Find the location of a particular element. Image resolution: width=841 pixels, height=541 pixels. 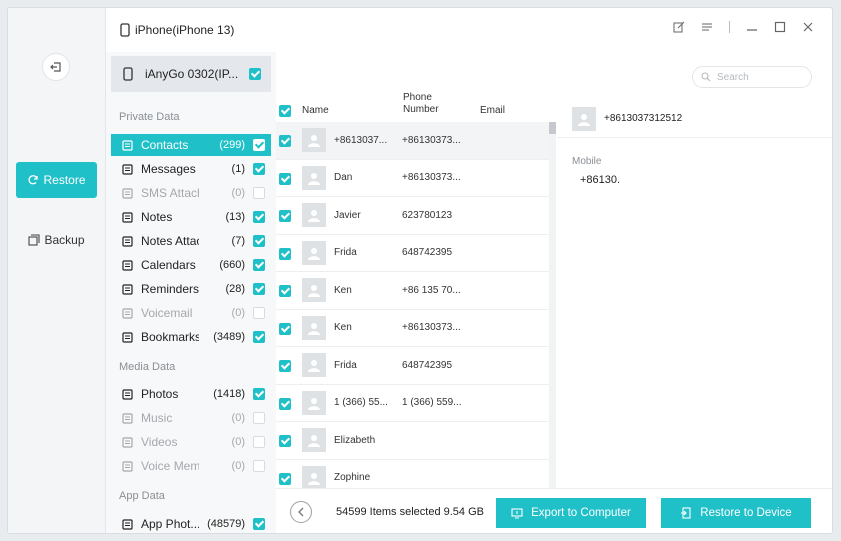

category-item: Calendars (660) is located at coordinates (191, 265).